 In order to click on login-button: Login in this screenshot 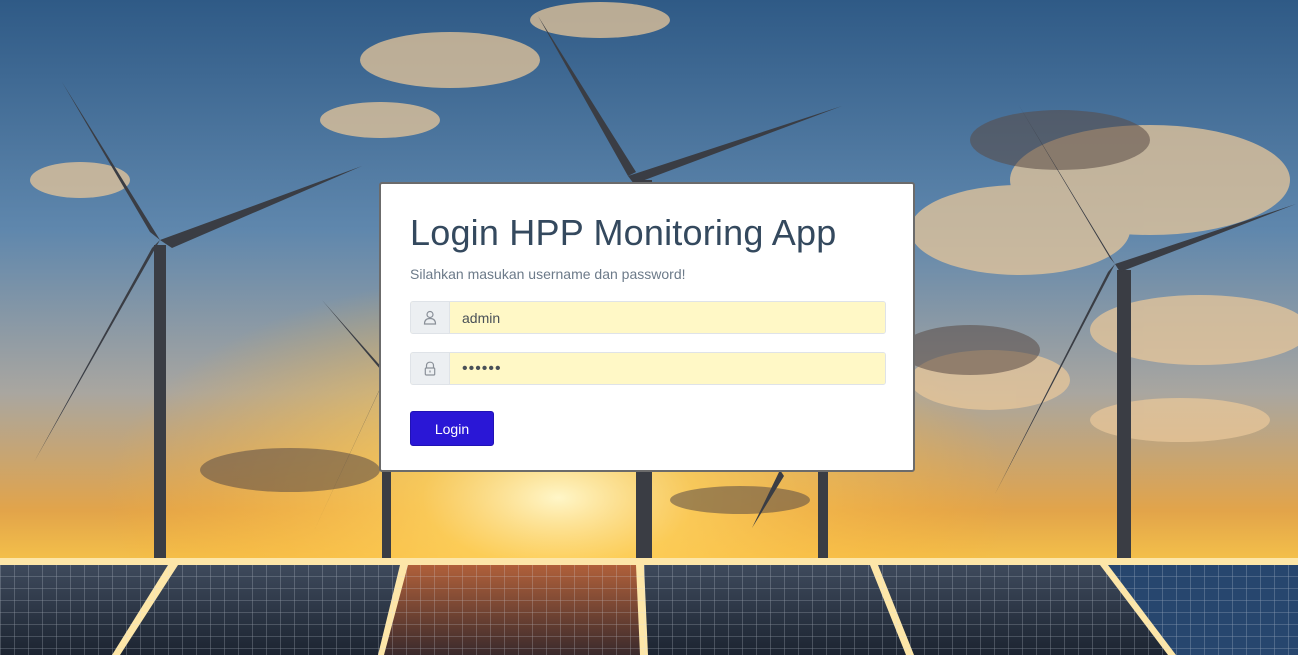, I will do `click(452, 428)`.